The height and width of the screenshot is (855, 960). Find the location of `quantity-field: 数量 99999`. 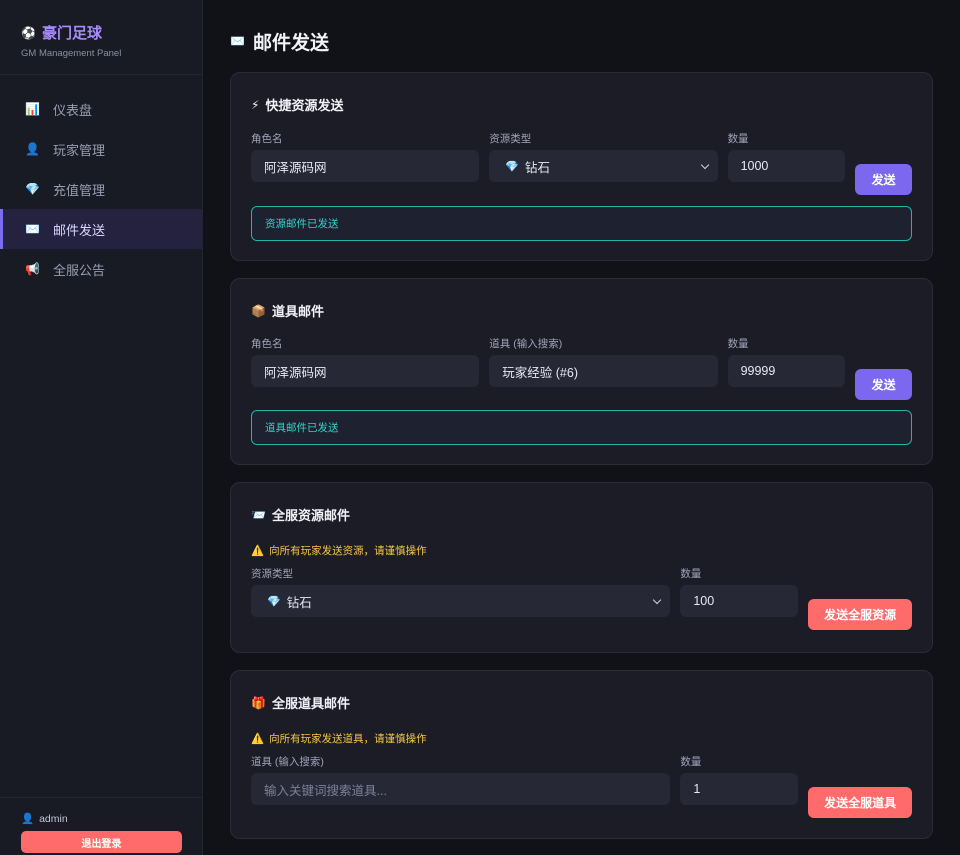

quantity-field: 数量 99999 is located at coordinates (786, 361).